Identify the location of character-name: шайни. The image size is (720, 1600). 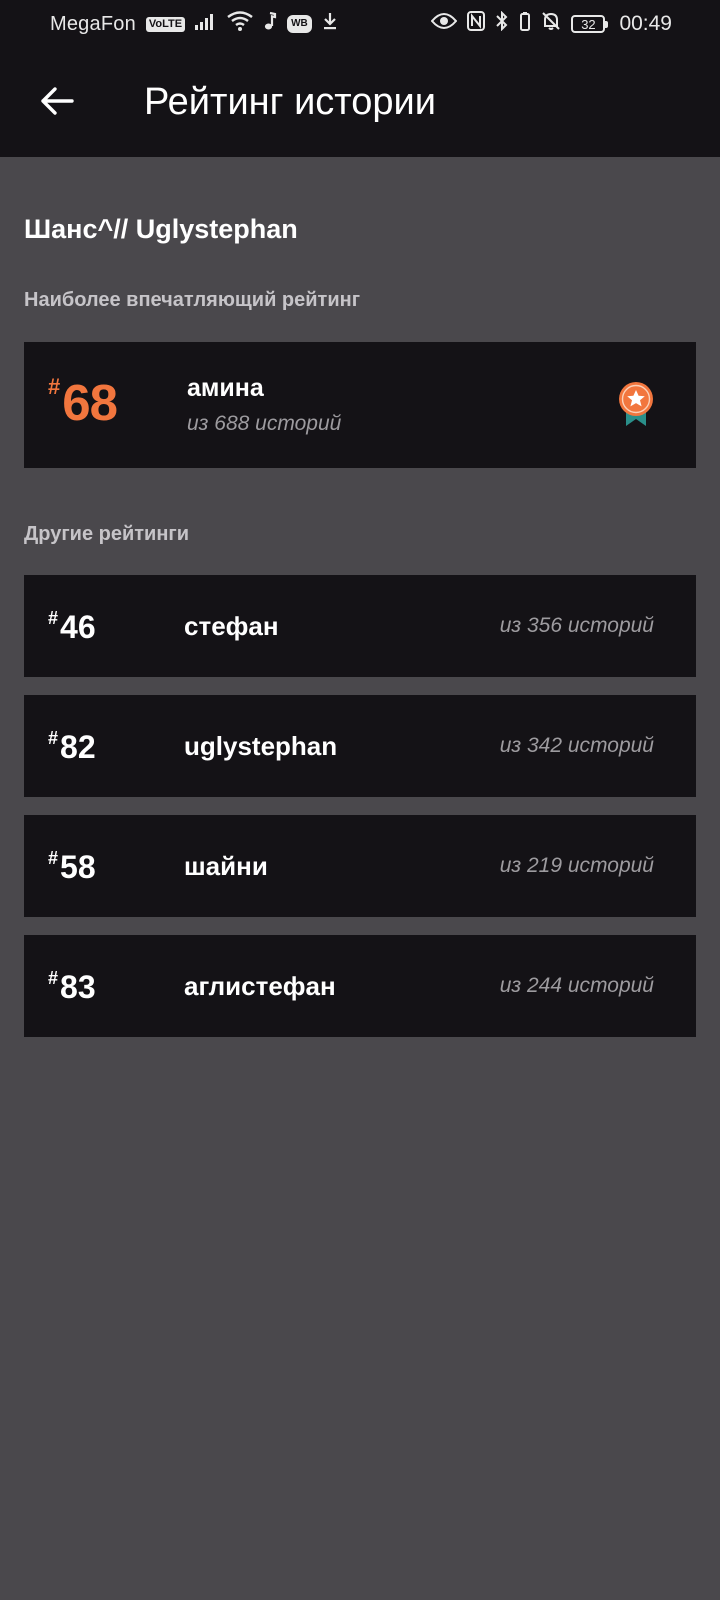
(226, 866).